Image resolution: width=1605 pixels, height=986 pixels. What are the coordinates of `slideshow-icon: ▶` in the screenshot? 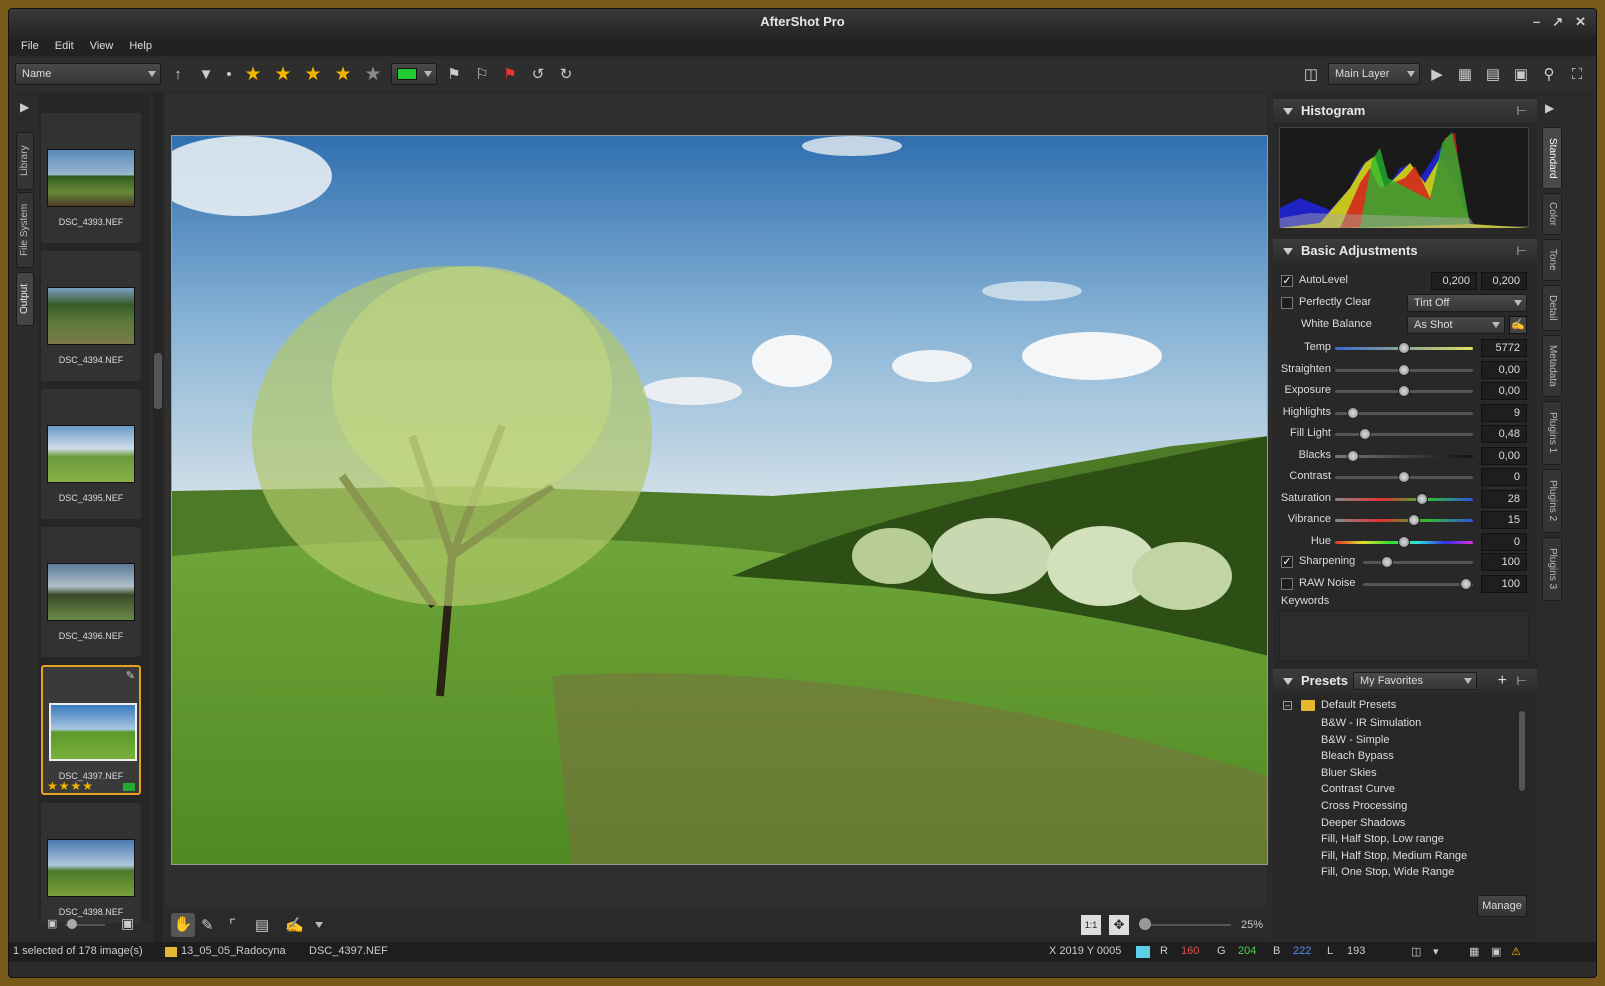 It's located at (1437, 74).